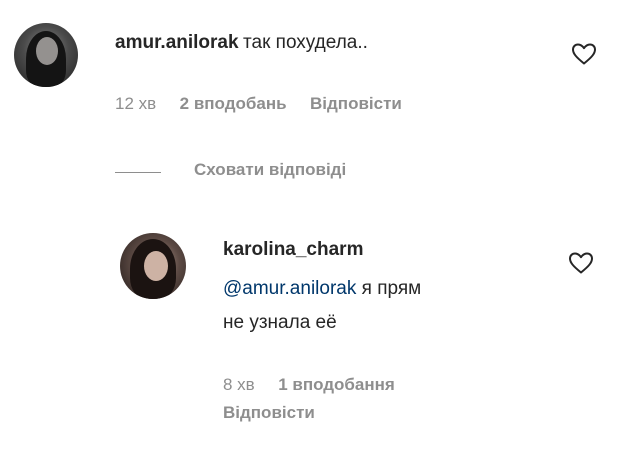 The height and width of the screenshot is (461, 620). I want to click on reply-reply-row: Відповісти, so click(269, 413).